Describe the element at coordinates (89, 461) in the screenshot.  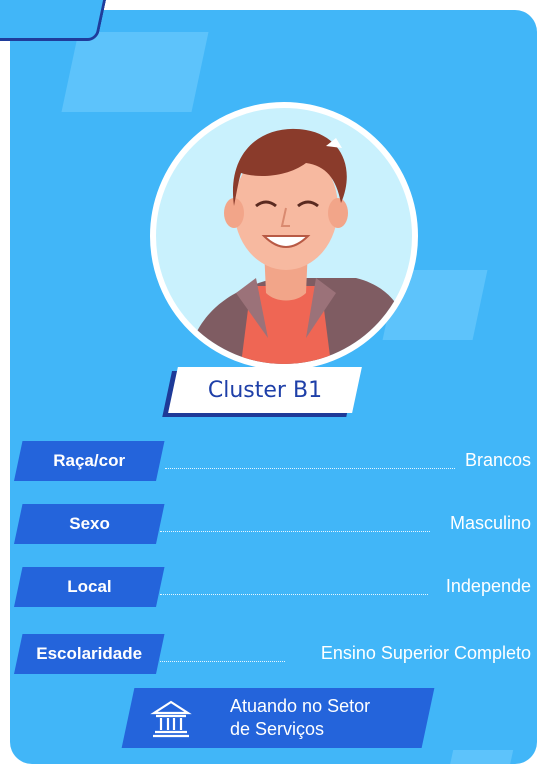
I see `attribute-label: Raça/cor` at that location.